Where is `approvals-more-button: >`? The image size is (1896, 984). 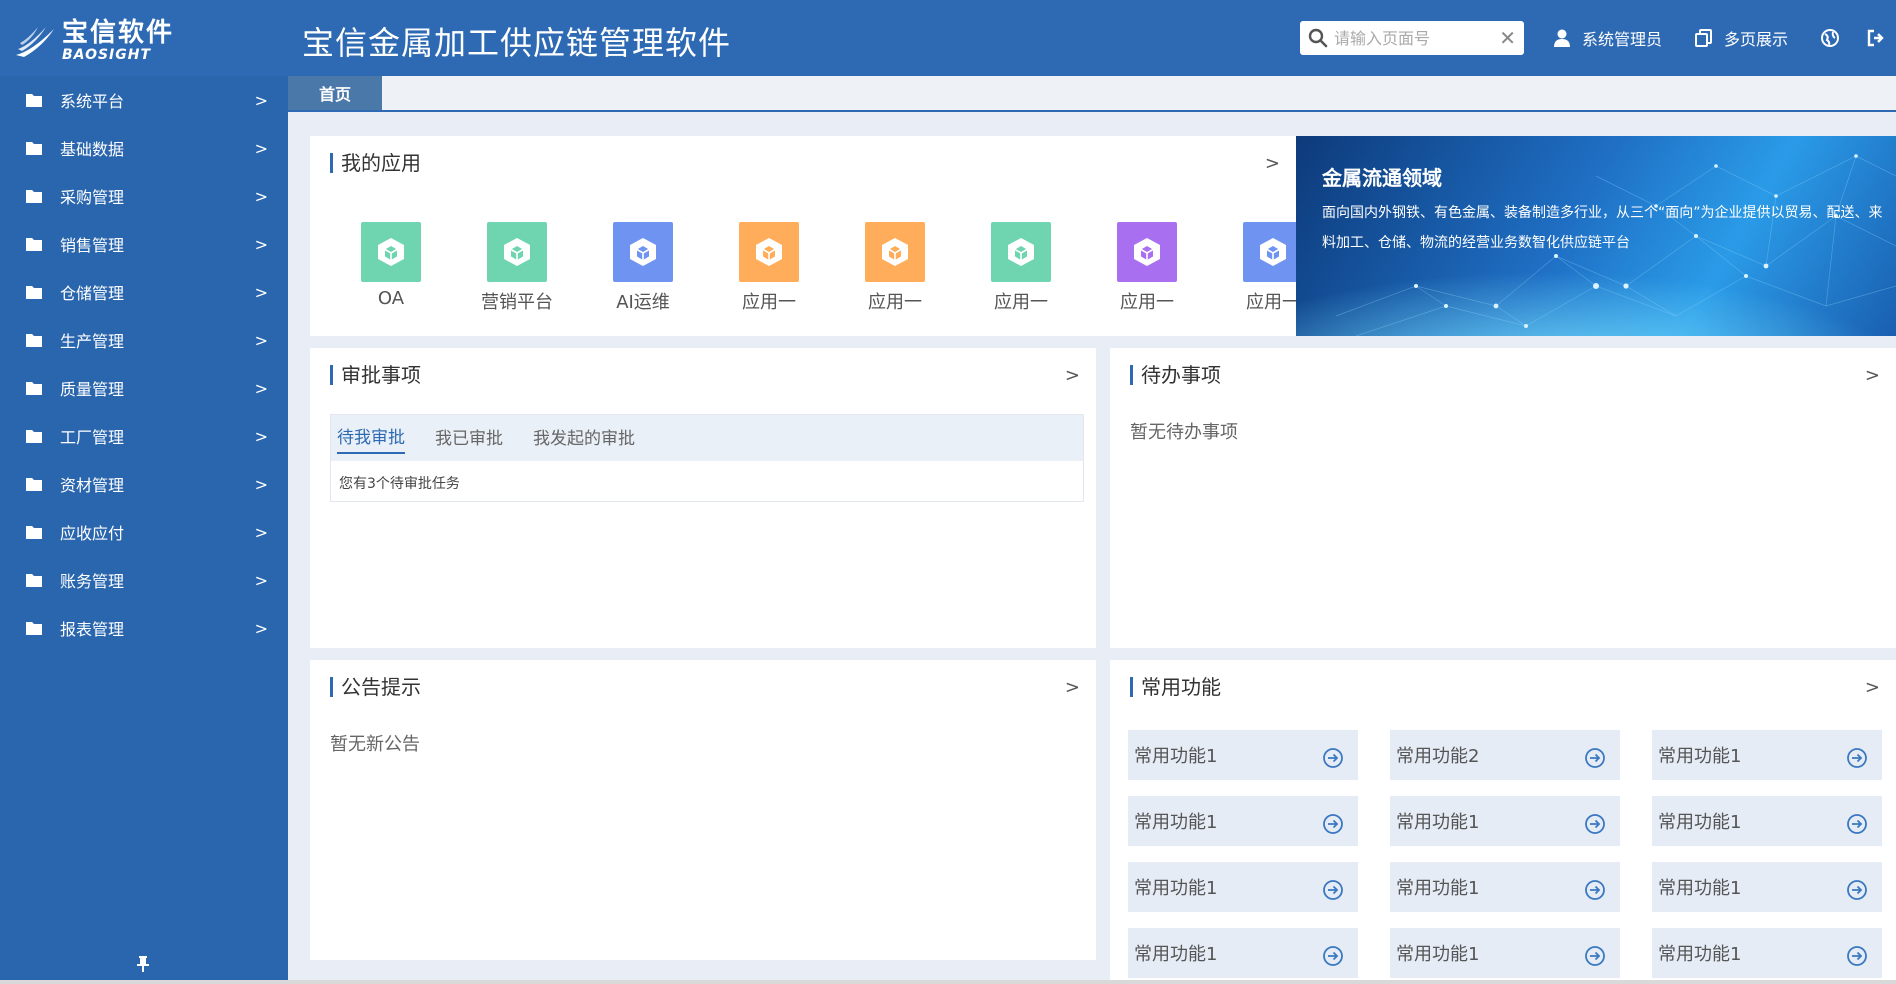
approvals-more-button: > is located at coordinates (1072, 375).